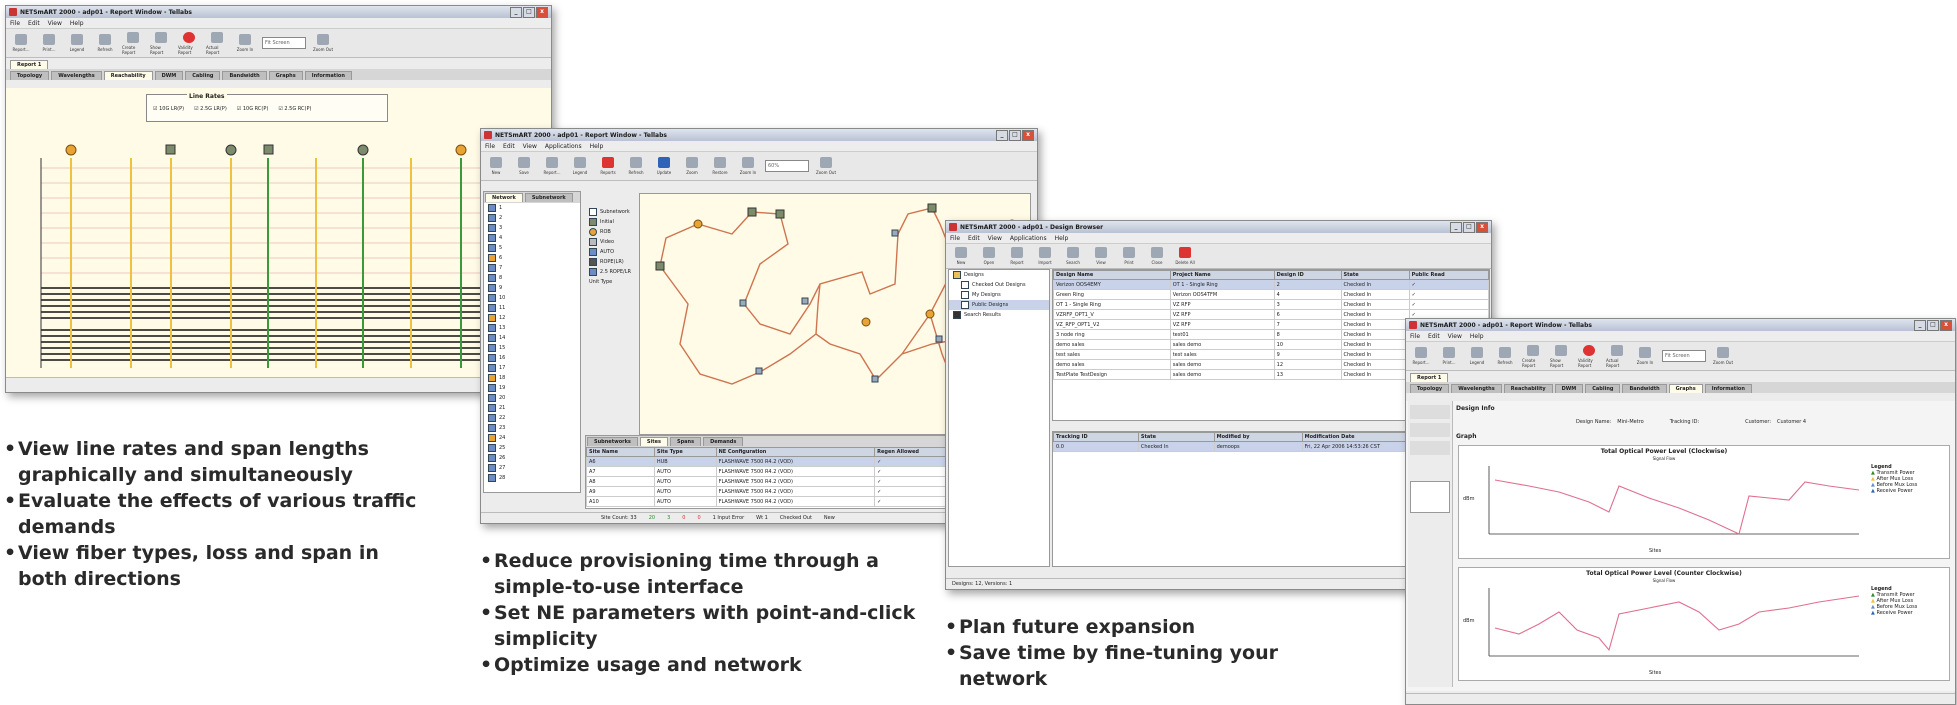 The height and width of the screenshot is (705, 1957). I want to click on column-header: Modified by, so click(1258, 437).